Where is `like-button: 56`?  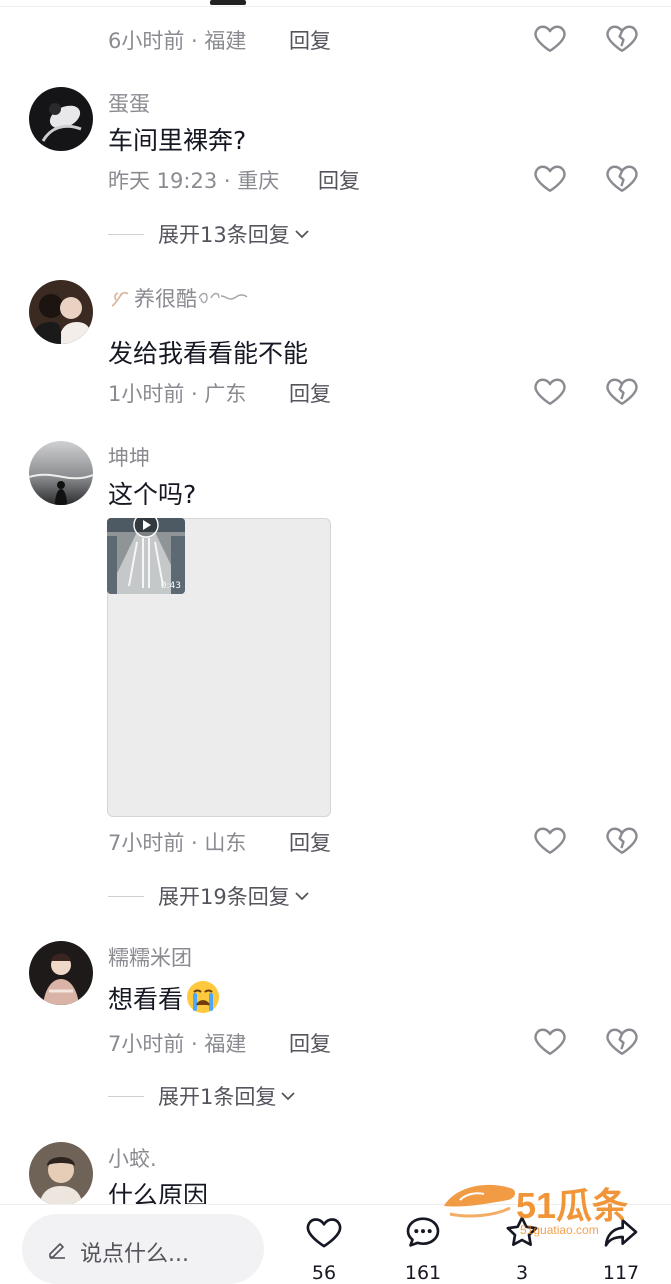
like-button: 56 is located at coordinates (324, 1248).